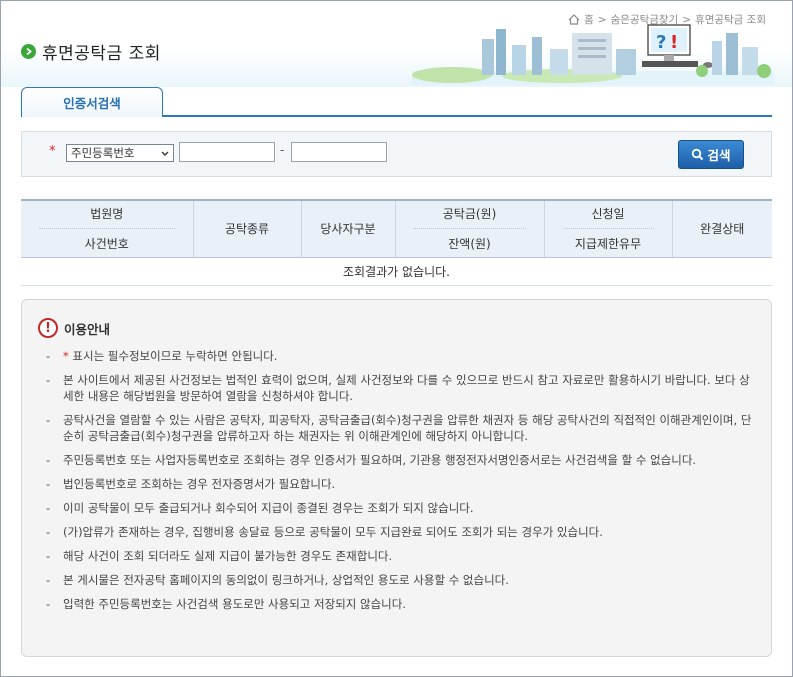 The height and width of the screenshot is (677, 793). I want to click on list-item: * 표시는 필수정보이므로 누락하면 안됩니다., so click(402, 356).